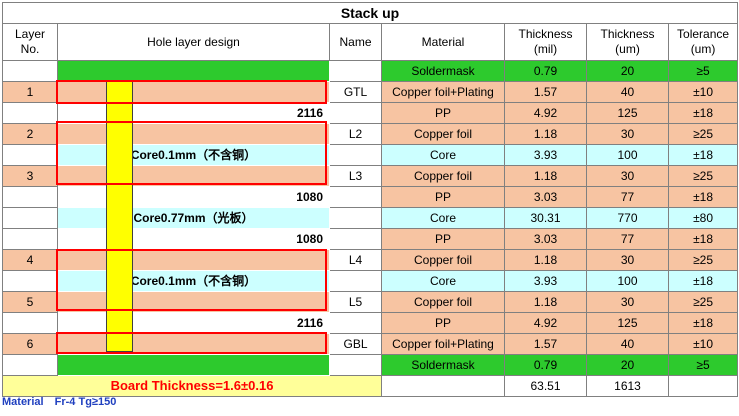 The height and width of the screenshot is (416, 739). Describe the element at coordinates (355, 260) in the screenshot. I see `layer-name-cell: L4` at that location.